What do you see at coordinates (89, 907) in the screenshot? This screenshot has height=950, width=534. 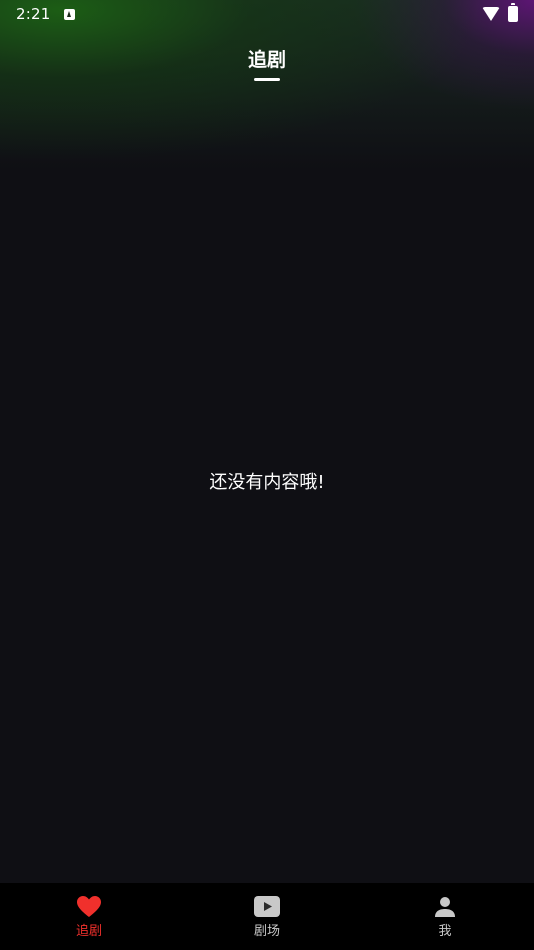 I see `heart-icon` at bounding box center [89, 907].